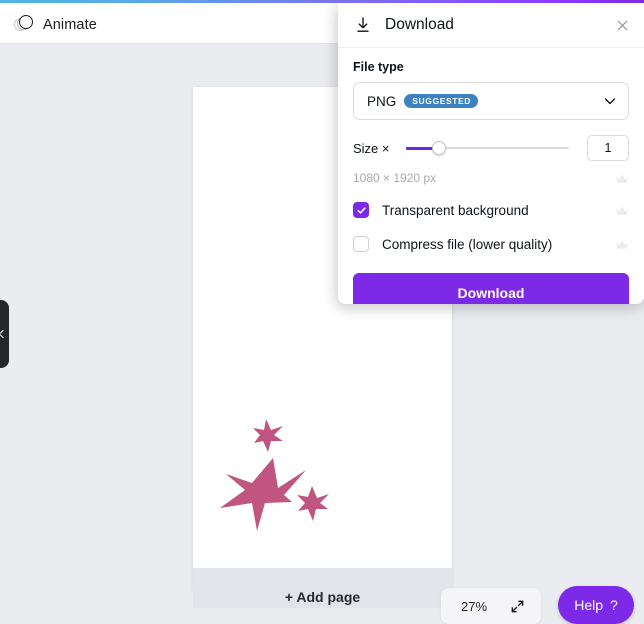 This screenshot has height=624, width=644. I want to click on chevron-left-icon, so click(4, 334).